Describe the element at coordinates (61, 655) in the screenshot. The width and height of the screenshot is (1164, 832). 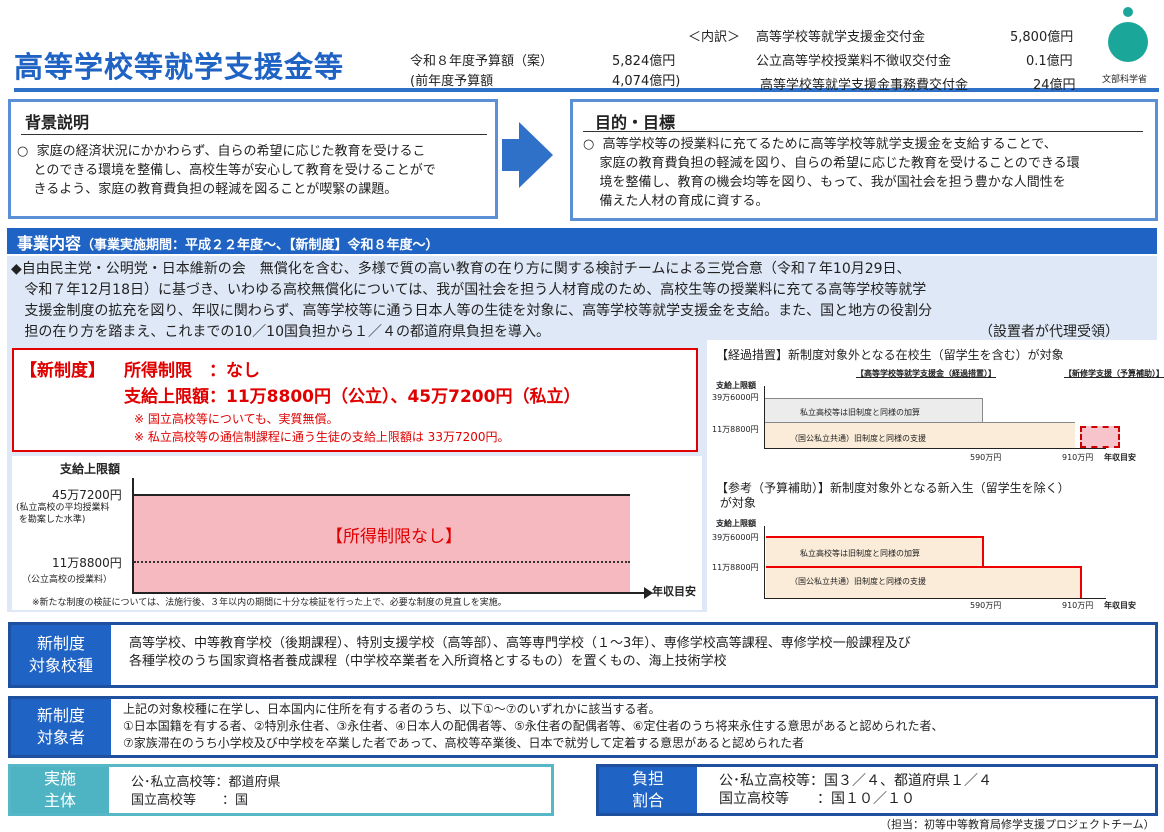
I see `eligible-schools-label: 新制度 対象校種` at that location.